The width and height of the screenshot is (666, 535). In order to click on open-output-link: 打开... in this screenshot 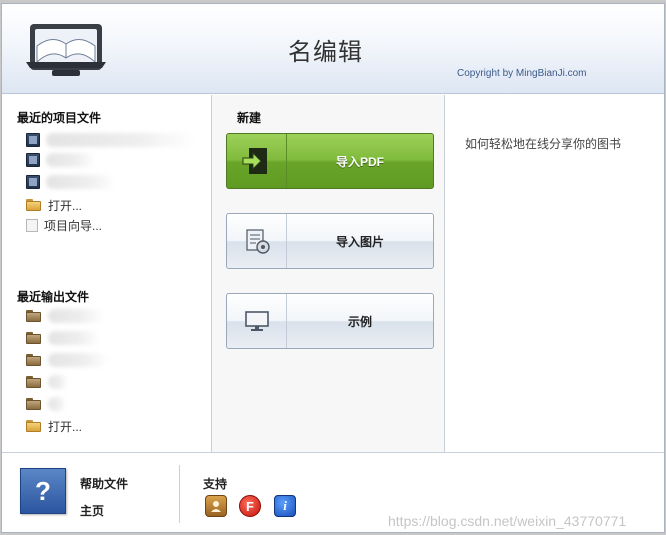, I will do `click(54, 426)`.